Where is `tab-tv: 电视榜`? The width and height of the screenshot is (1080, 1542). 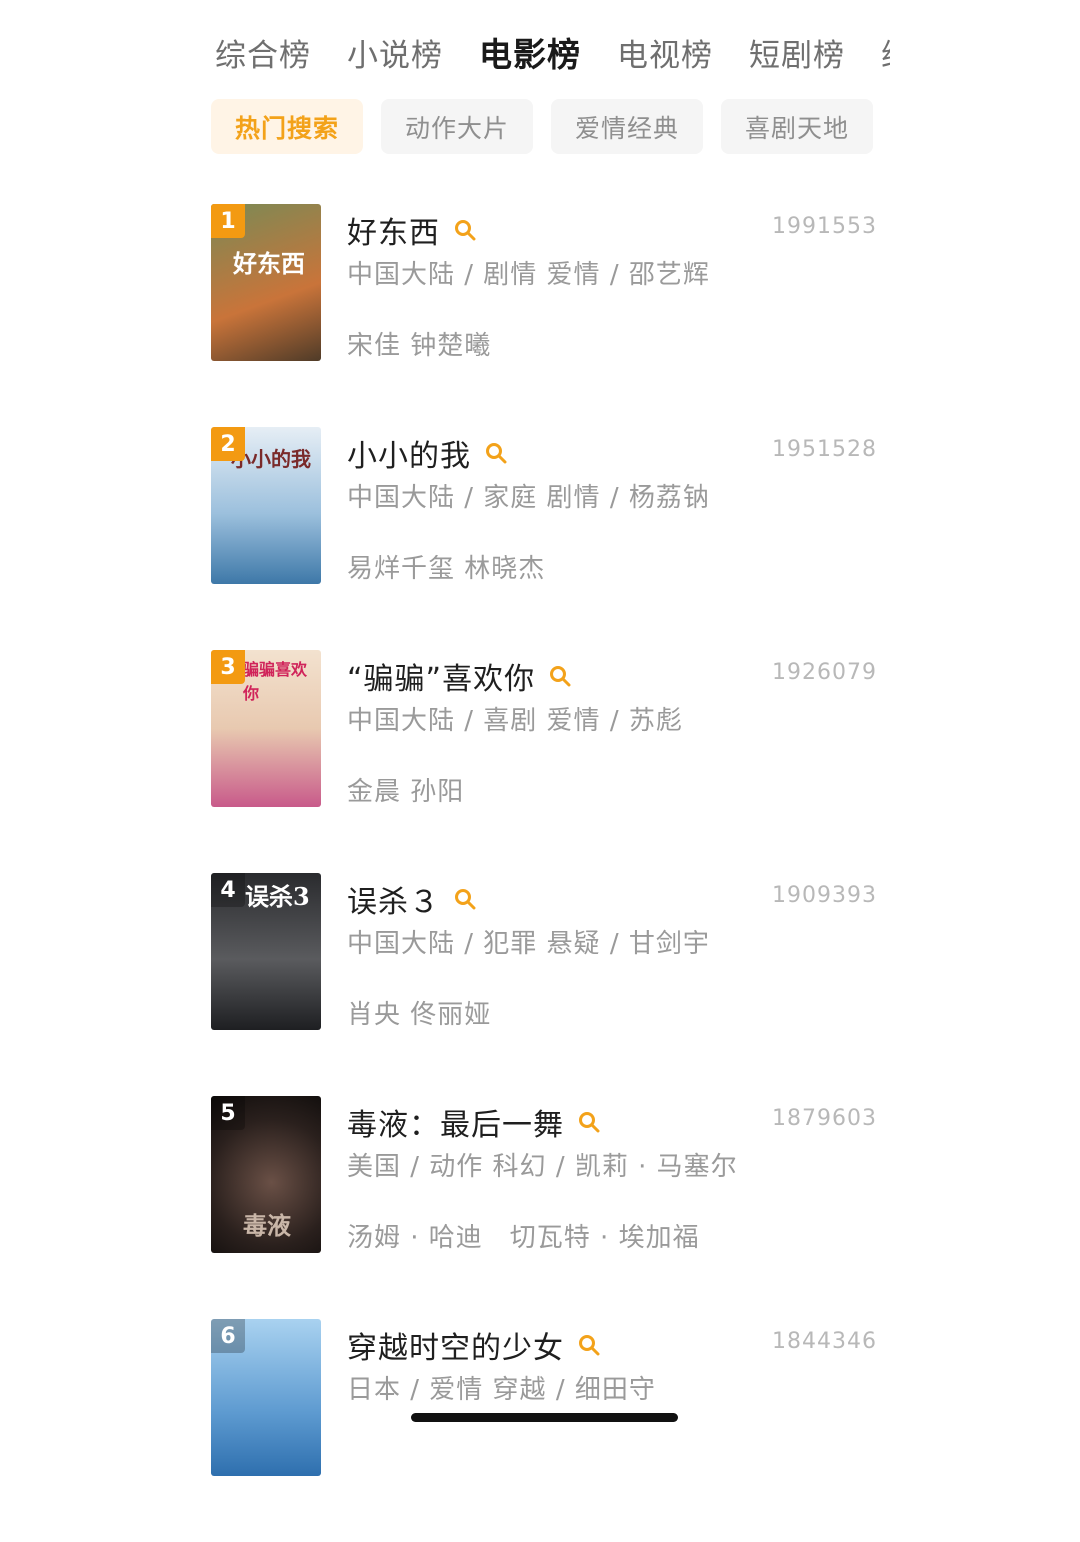
tab-tv: 电视榜 is located at coordinates (665, 52).